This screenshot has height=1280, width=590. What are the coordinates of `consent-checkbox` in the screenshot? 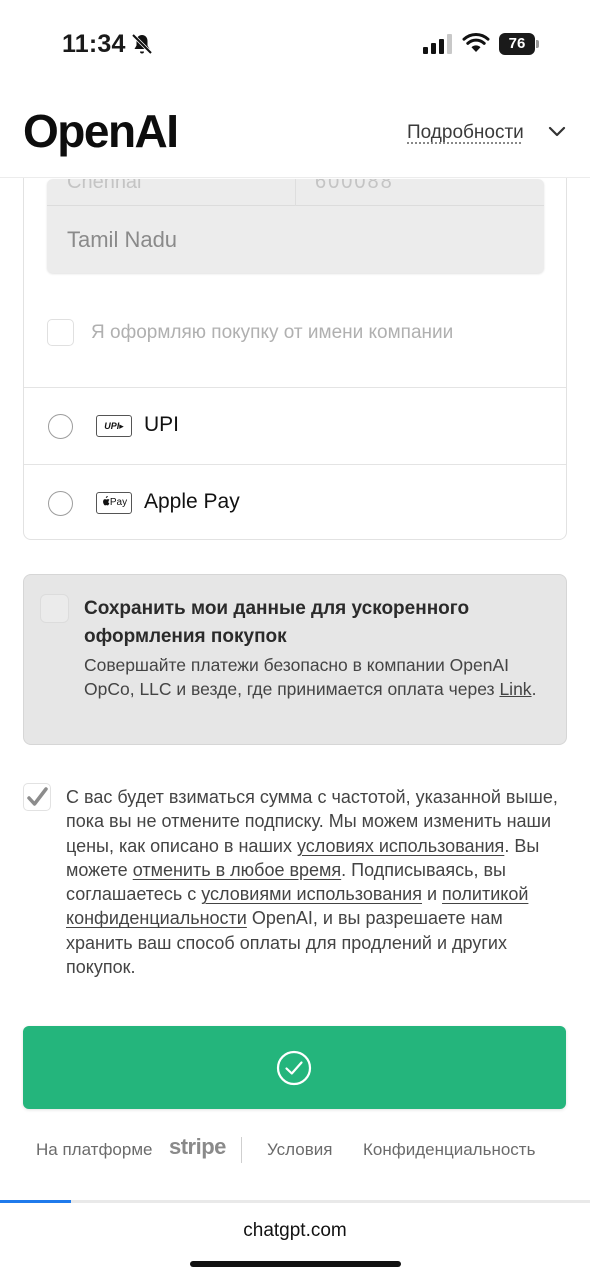 It's located at (37, 797).